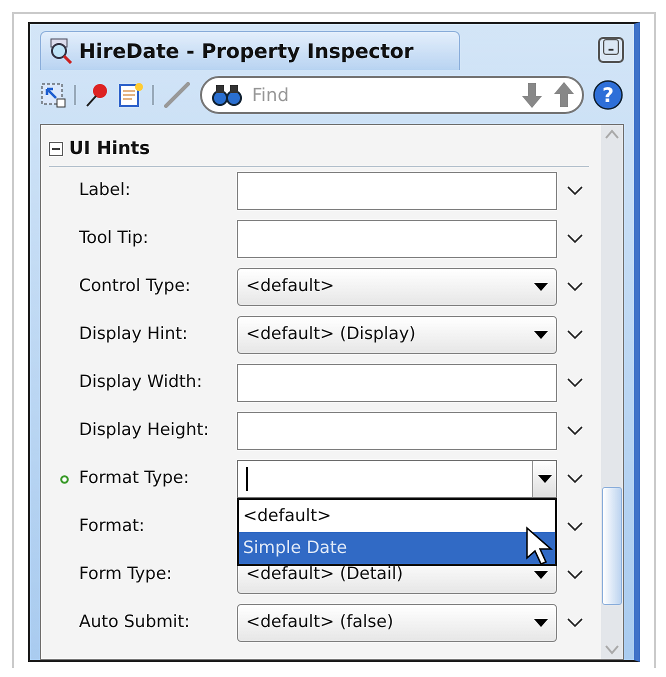 The height and width of the screenshot is (677, 666). Describe the element at coordinates (135, 286) in the screenshot. I see `property-label: Control Type:` at that location.